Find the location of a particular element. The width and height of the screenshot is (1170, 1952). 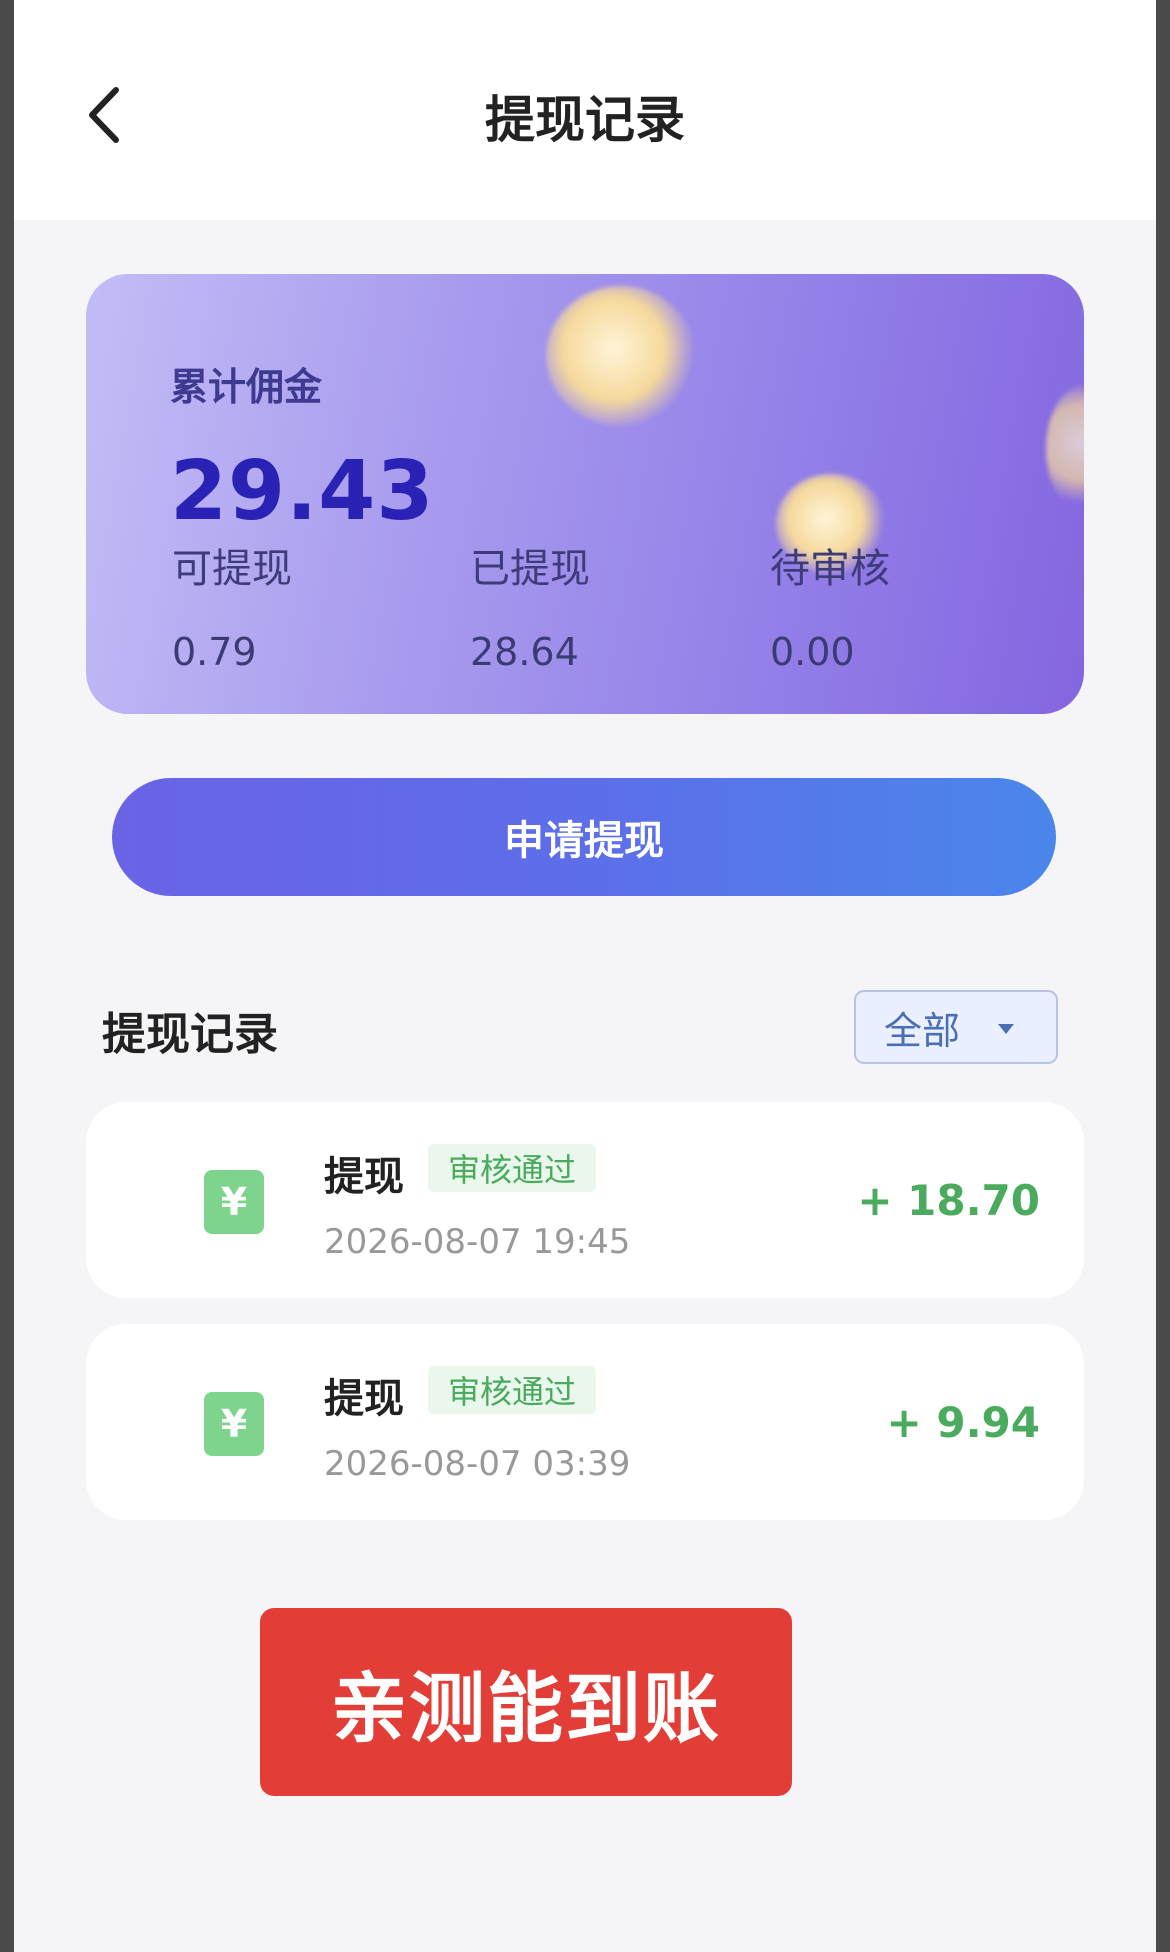

record-time: 2026-08-07 03:39 is located at coordinates (477, 1464).